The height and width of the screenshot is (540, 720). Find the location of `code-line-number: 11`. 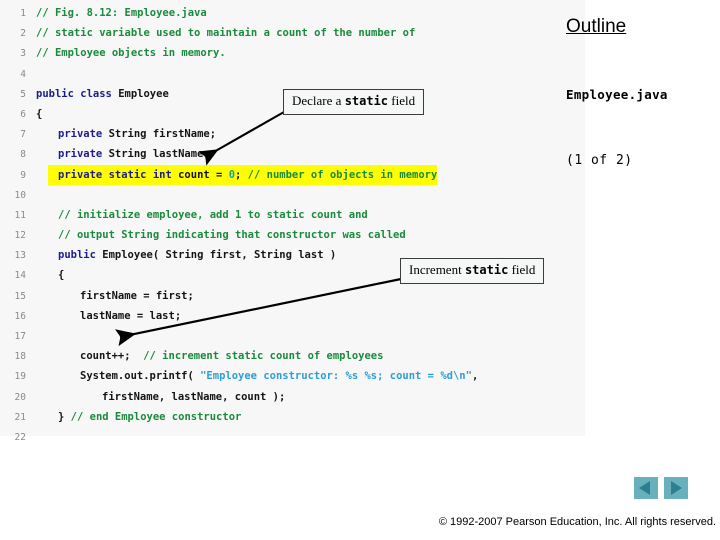

code-line-number: 11 is located at coordinates (20, 215).